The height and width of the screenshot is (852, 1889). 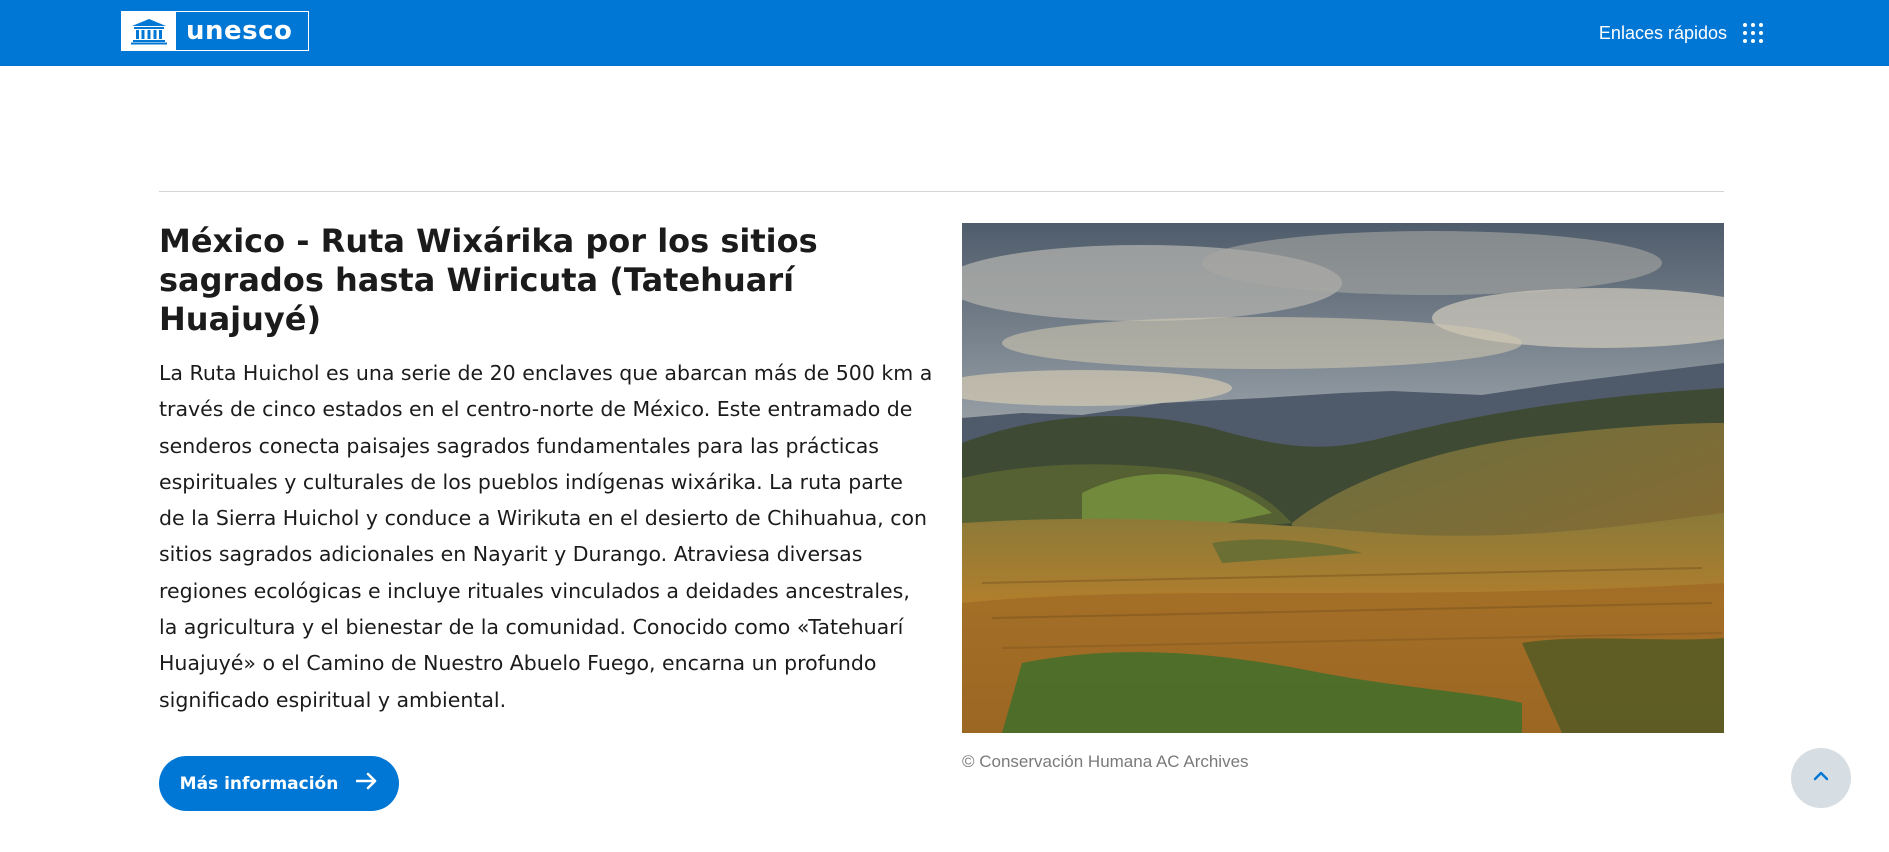 I want to click on section-divider, so click(x=941, y=191).